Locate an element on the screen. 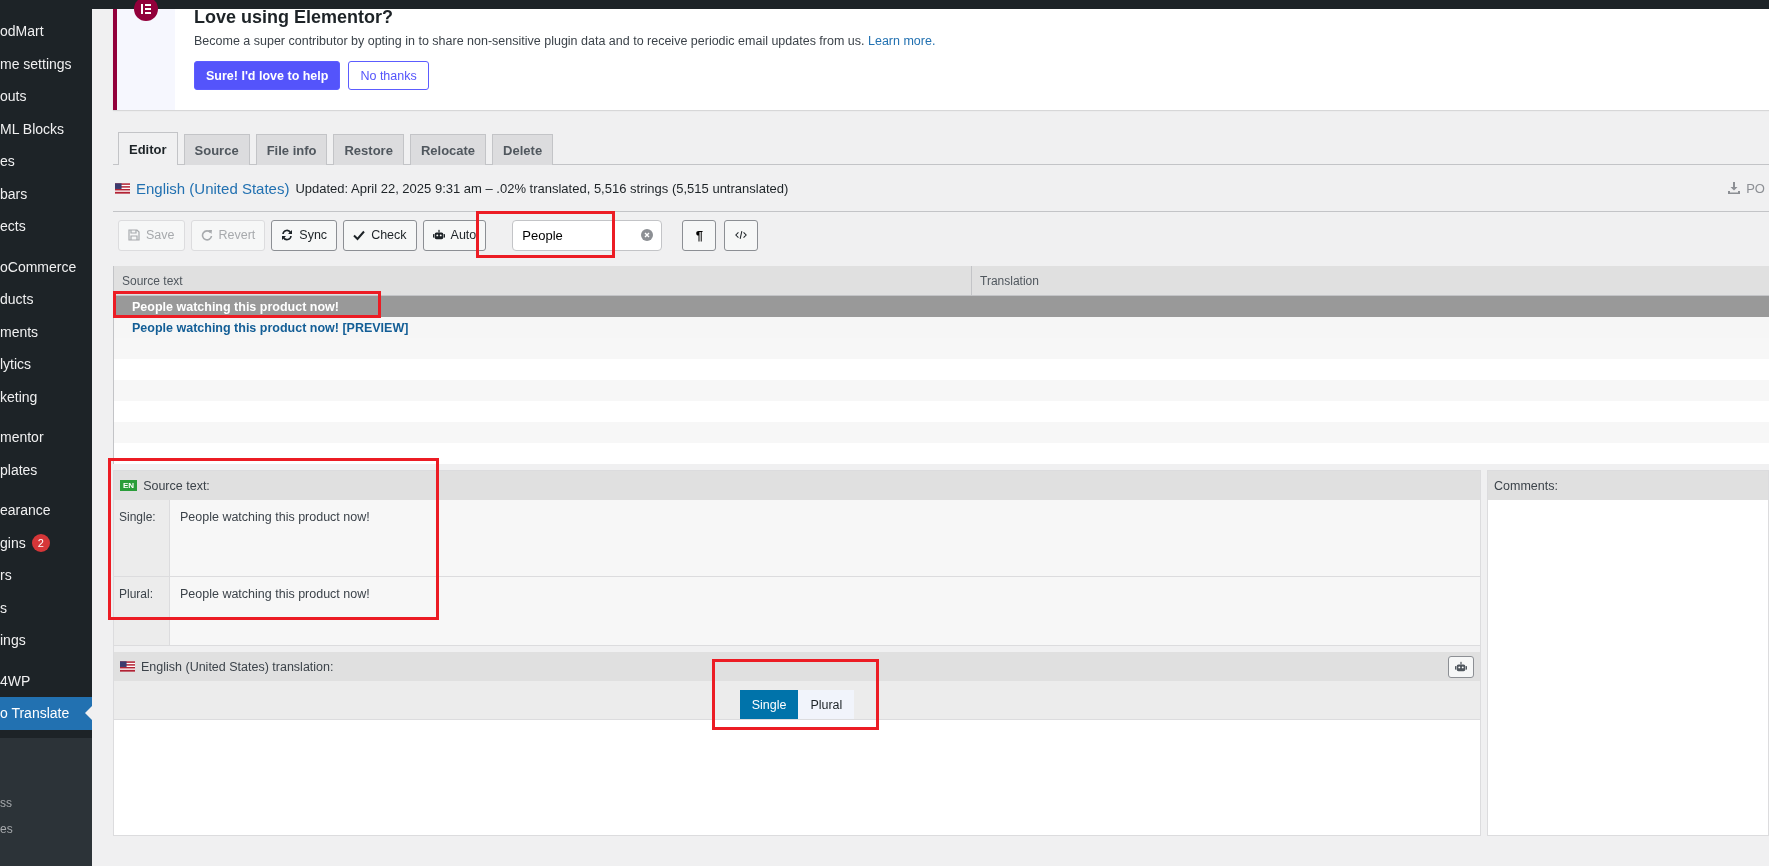 This screenshot has width=1769, height=866. sidebar-item: mentor is located at coordinates (46, 437).